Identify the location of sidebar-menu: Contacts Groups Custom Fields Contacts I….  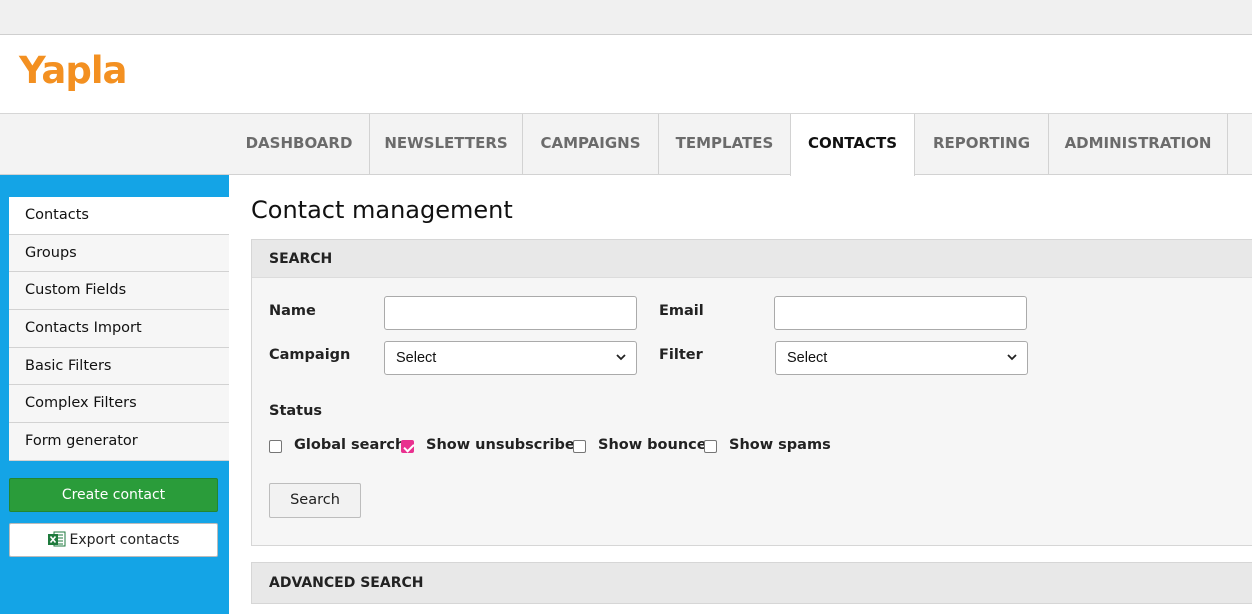
(119, 329).